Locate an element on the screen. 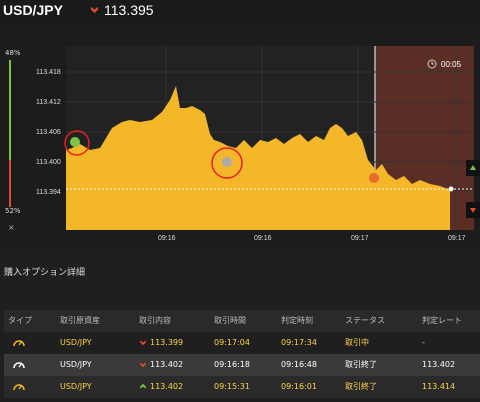  x-axis-labels: 09:16 09:16 09:17 09:17 is located at coordinates (312, 238).